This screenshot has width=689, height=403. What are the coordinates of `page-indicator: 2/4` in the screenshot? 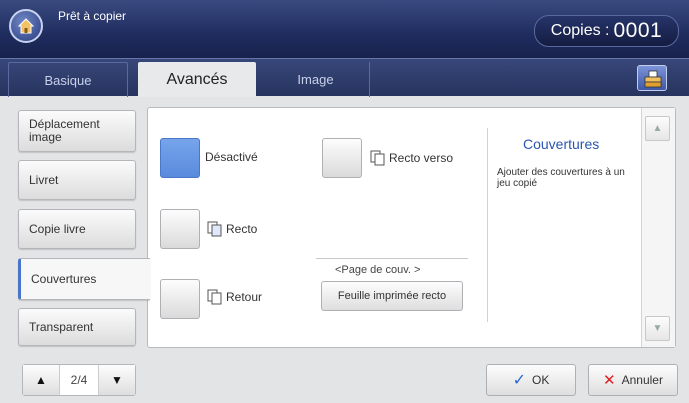 It's located at (79, 380).